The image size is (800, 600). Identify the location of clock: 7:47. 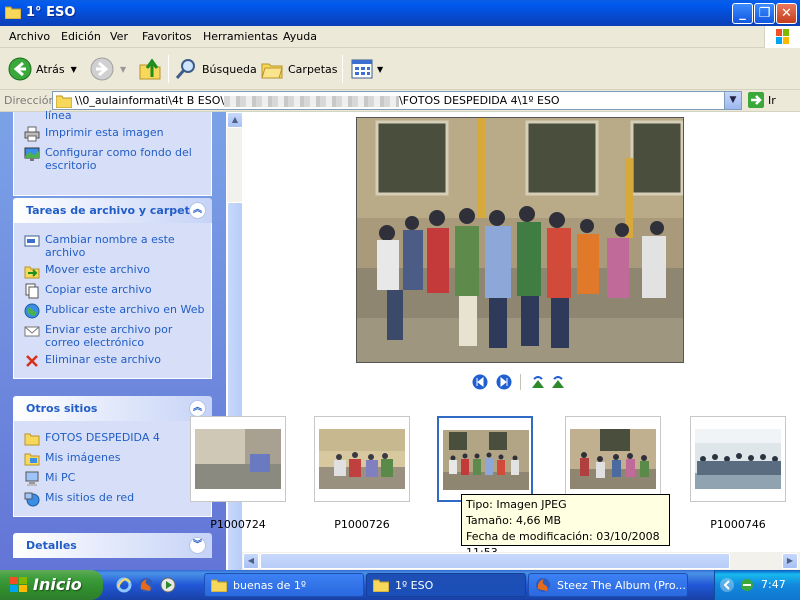
(773, 584).